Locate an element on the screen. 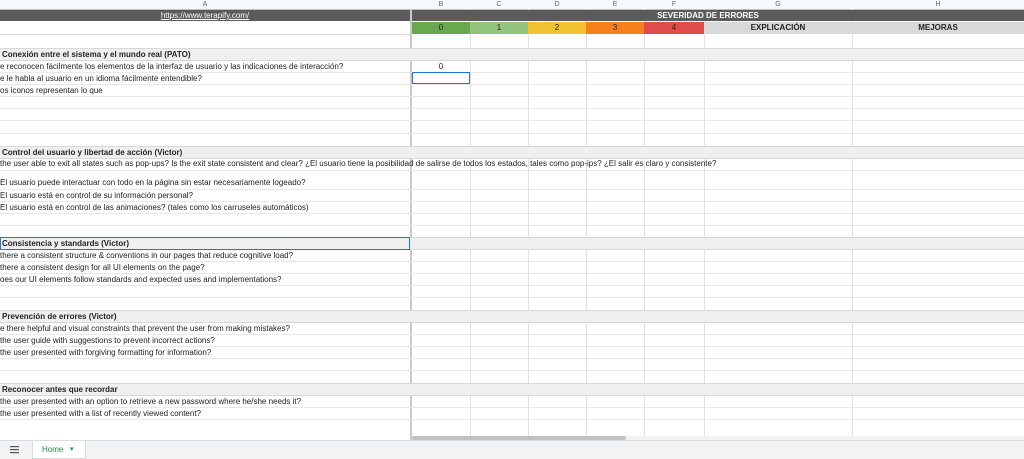 The image size is (1024, 459). column-header-e: E is located at coordinates (615, 4).